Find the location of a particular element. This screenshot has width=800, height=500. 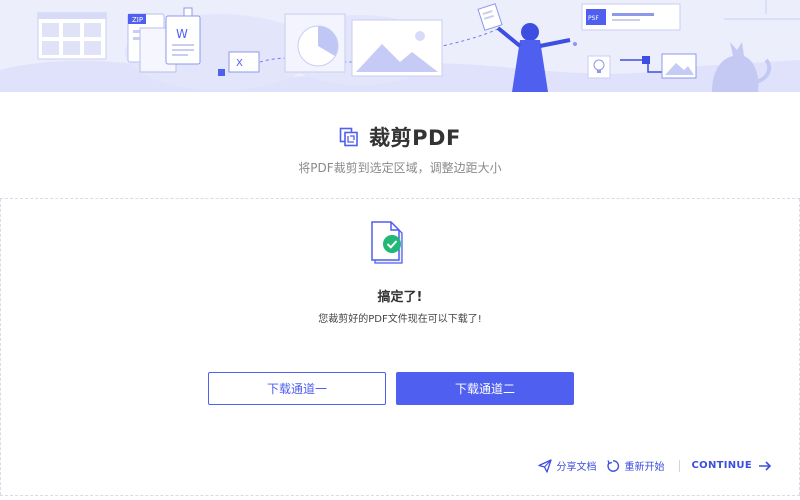

psf-card-icon: PSF is located at coordinates (631, 17).